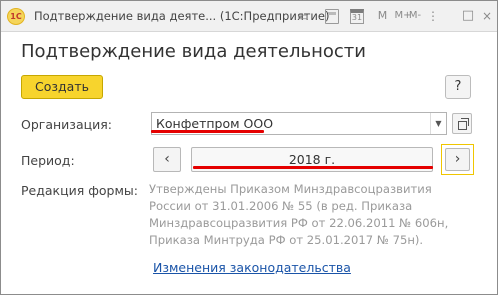  Describe the element at coordinates (215, 123) in the screenshot. I see `organization-value: Конфетпром ООО` at that location.